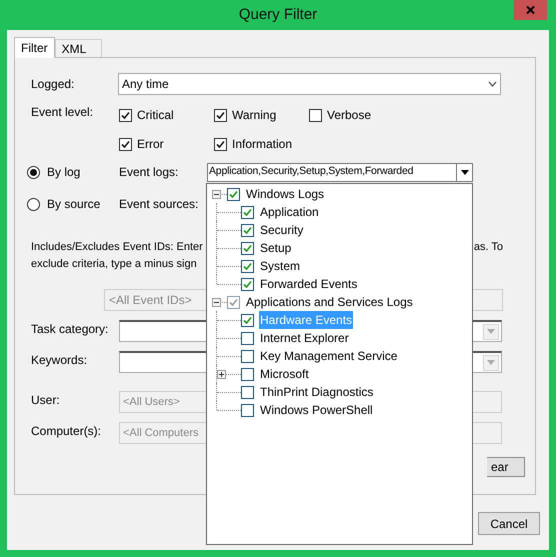 This screenshot has width=556, height=557. What do you see at coordinates (254, 115) in the screenshot?
I see `checkbox-label: Warning` at bounding box center [254, 115].